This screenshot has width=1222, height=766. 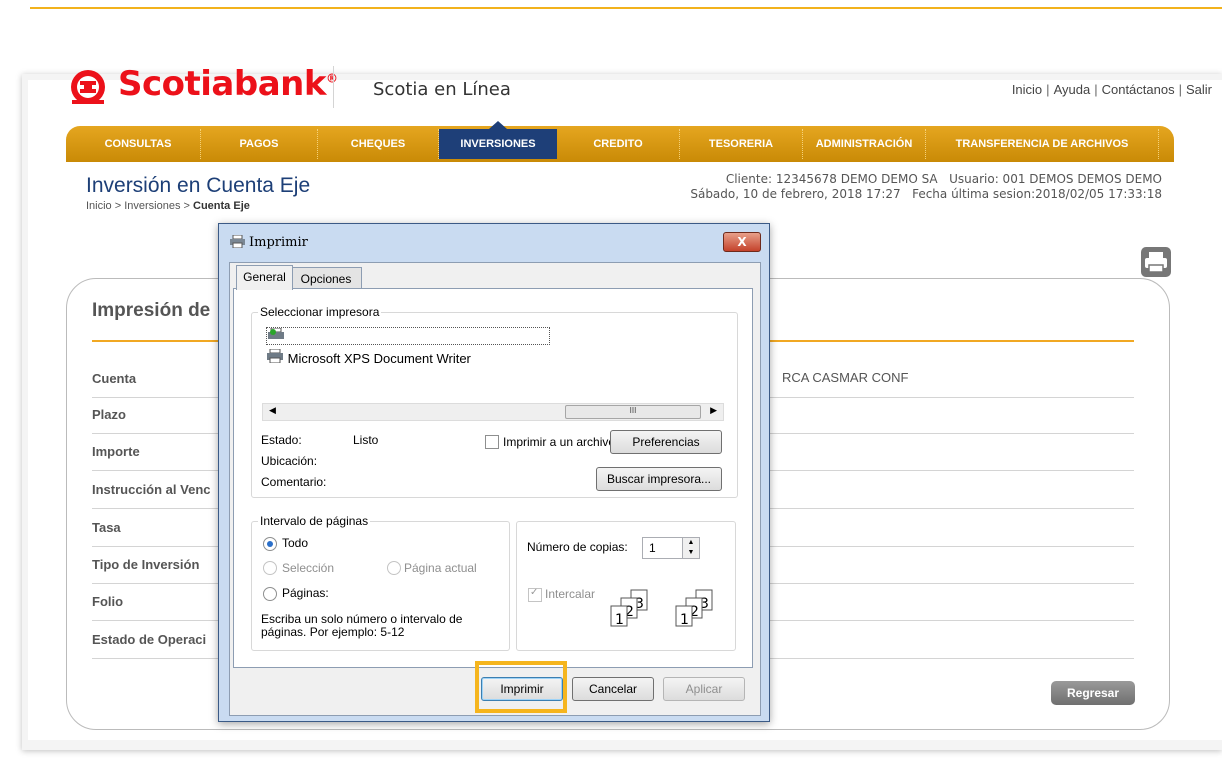 I want to click on dialog-titlebar: Imprimir X, so click(x=494, y=241).